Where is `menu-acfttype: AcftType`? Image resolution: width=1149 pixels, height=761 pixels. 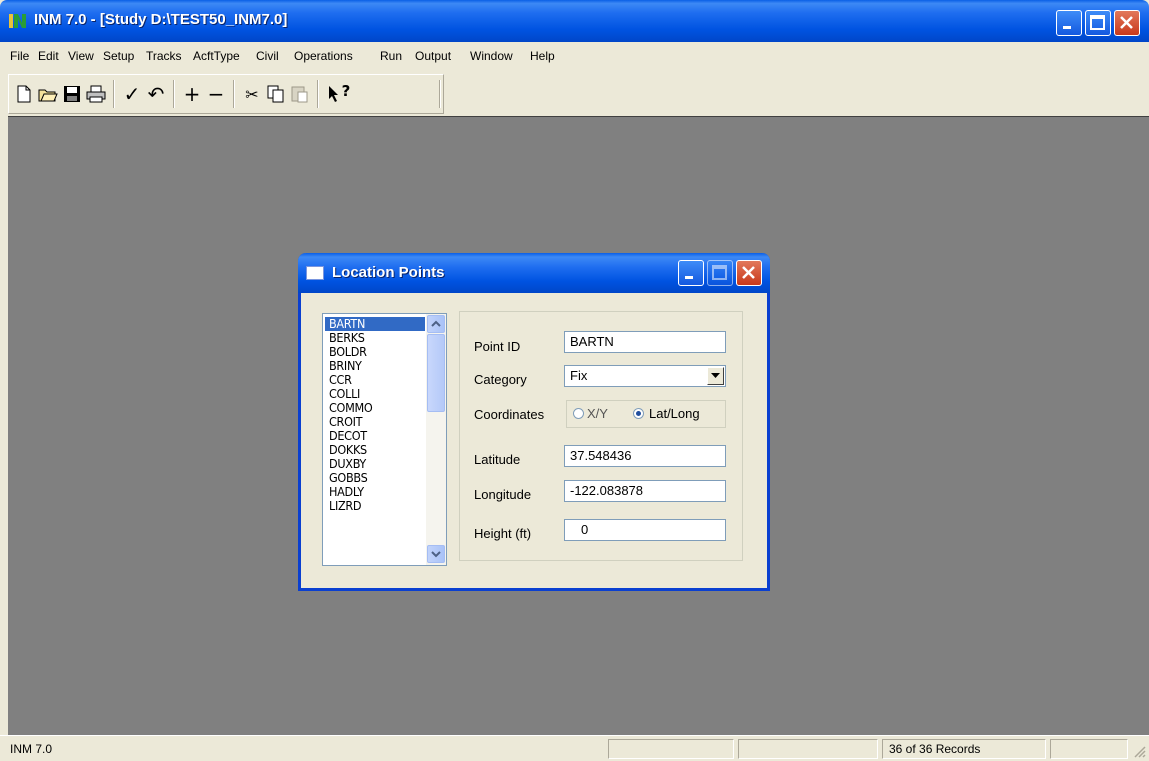
menu-acfttype: AcftType is located at coordinates (216, 56).